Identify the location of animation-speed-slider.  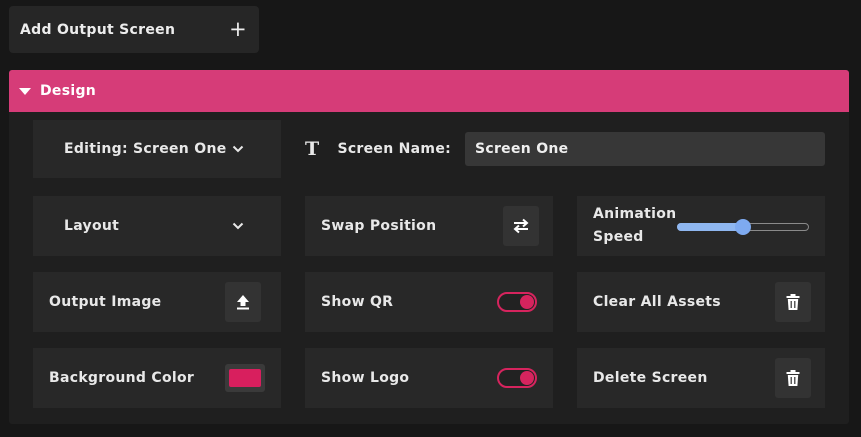
(743, 227).